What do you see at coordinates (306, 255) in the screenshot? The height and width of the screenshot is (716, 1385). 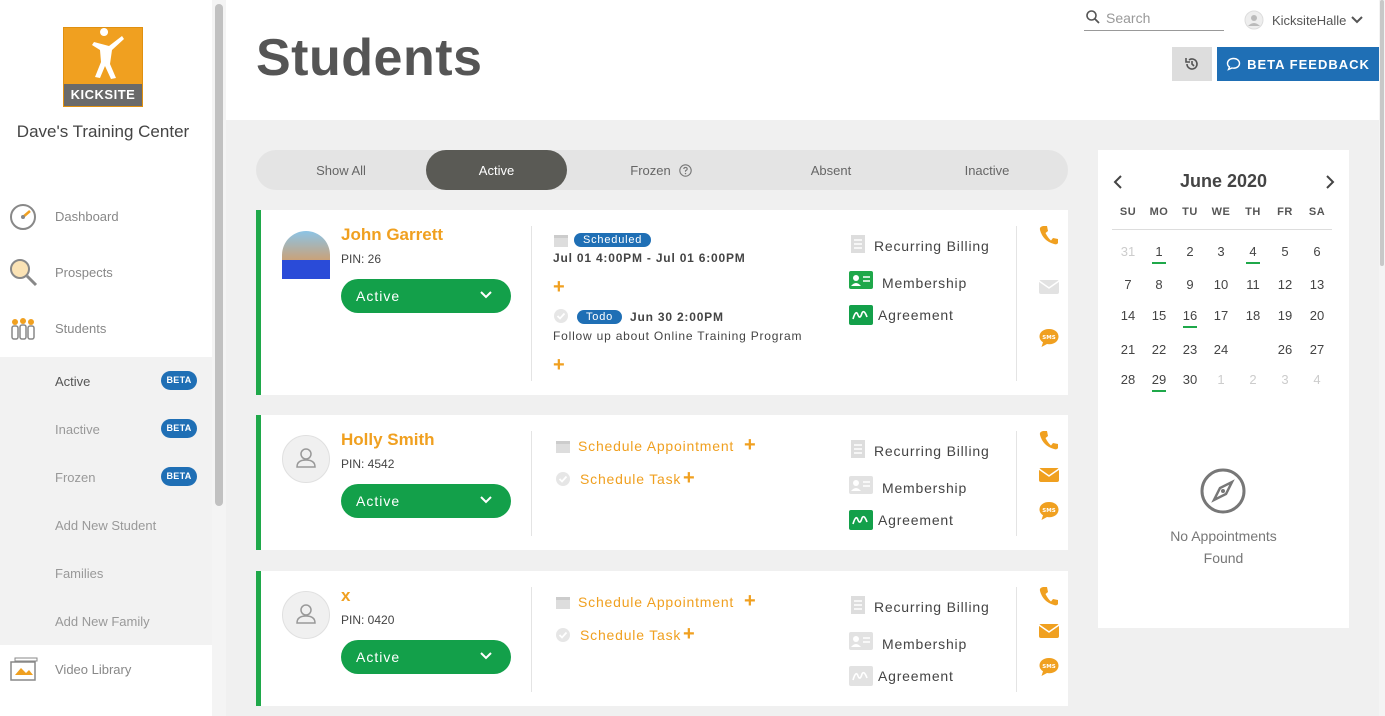 I see `student-photo` at bounding box center [306, 255].